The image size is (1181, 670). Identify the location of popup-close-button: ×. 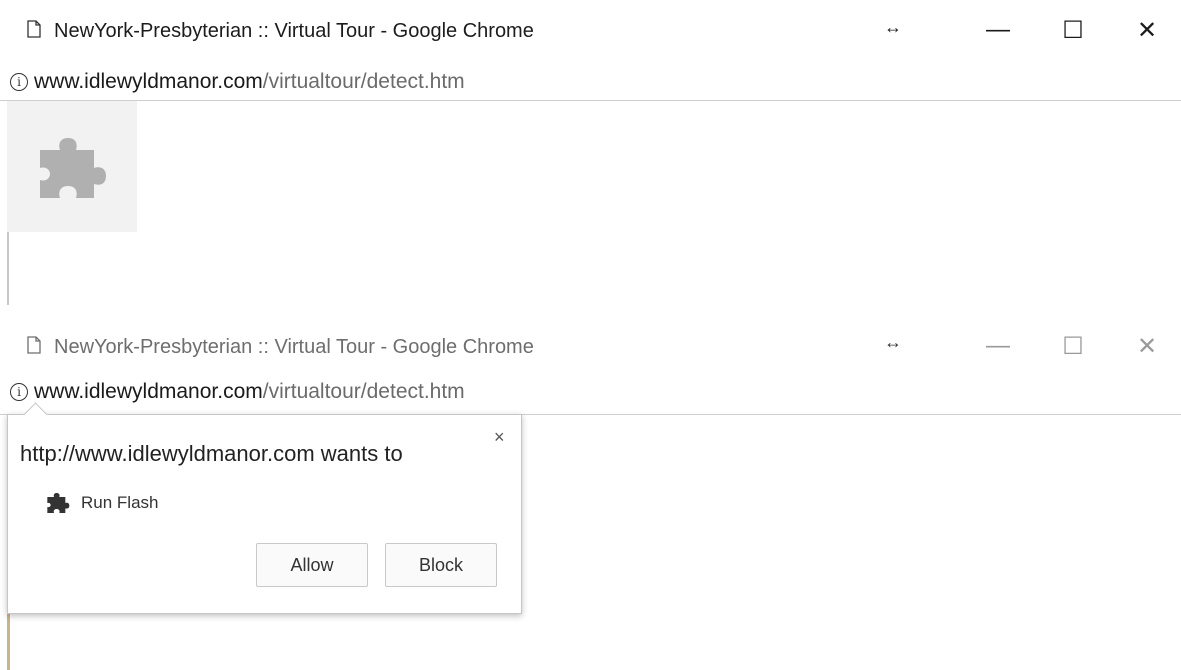
(499, 437).